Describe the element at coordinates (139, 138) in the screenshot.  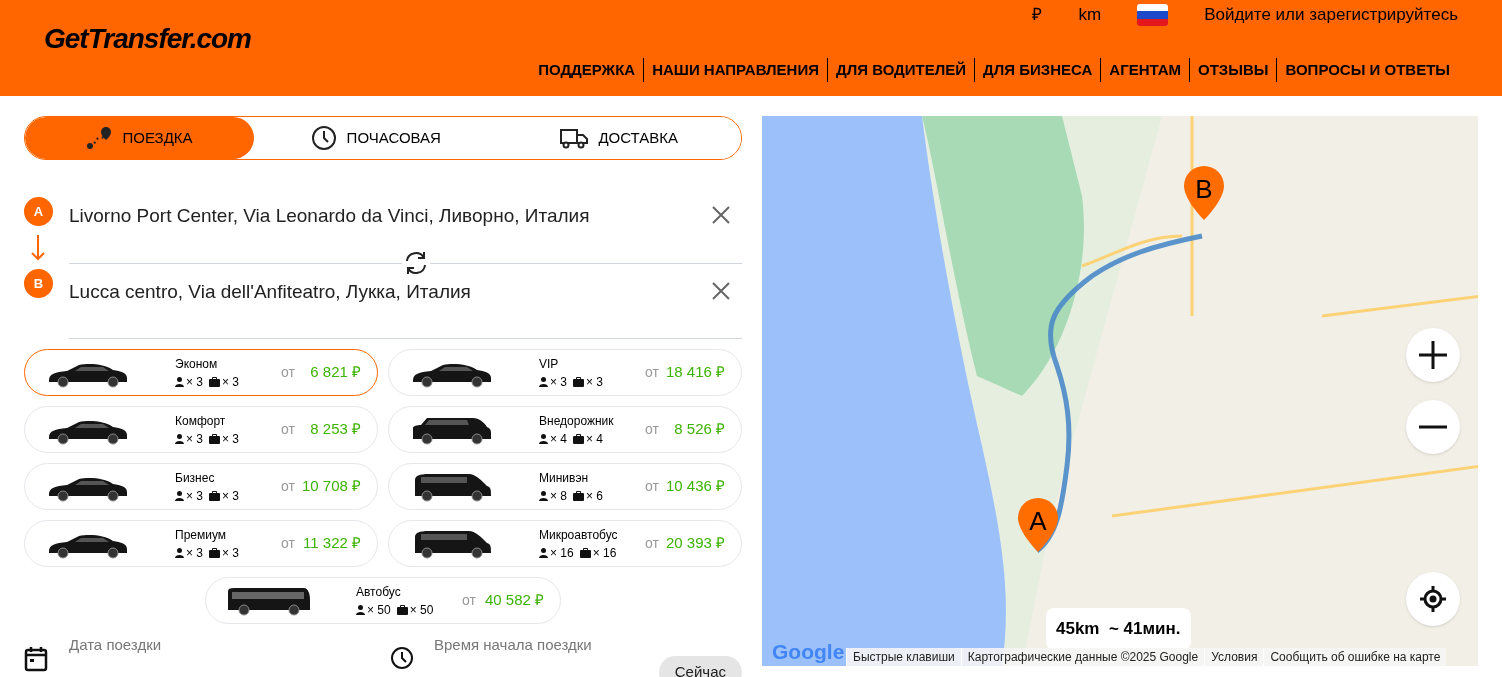
I see `tab: ПОЕЗДКА` at that location.